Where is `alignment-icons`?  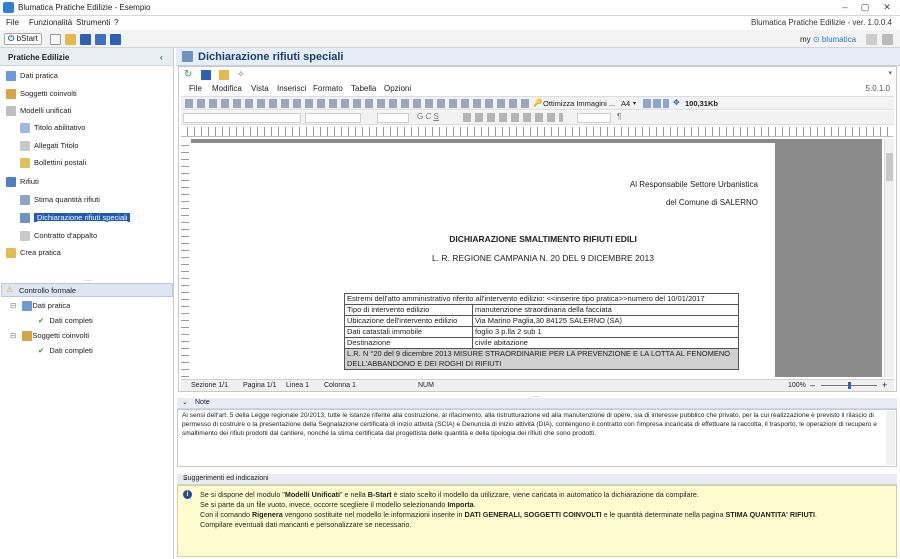
alignment-icons is located at coordinates (513, 117).